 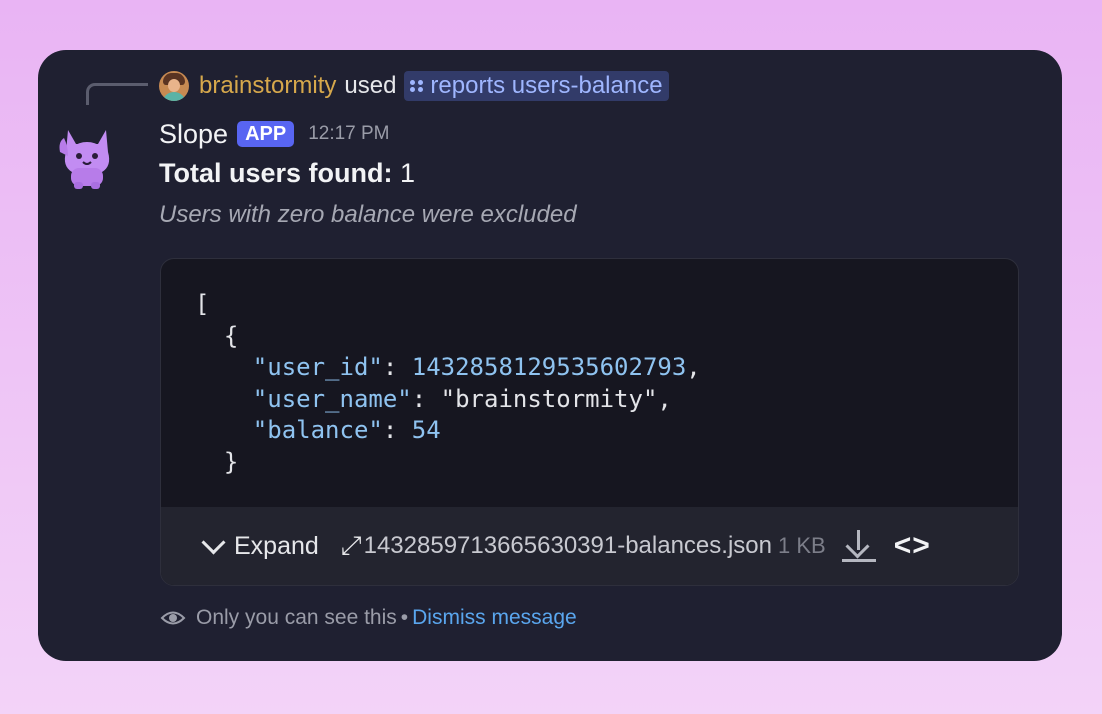 I want to click on user-avatar, so click(x=174, y=86).